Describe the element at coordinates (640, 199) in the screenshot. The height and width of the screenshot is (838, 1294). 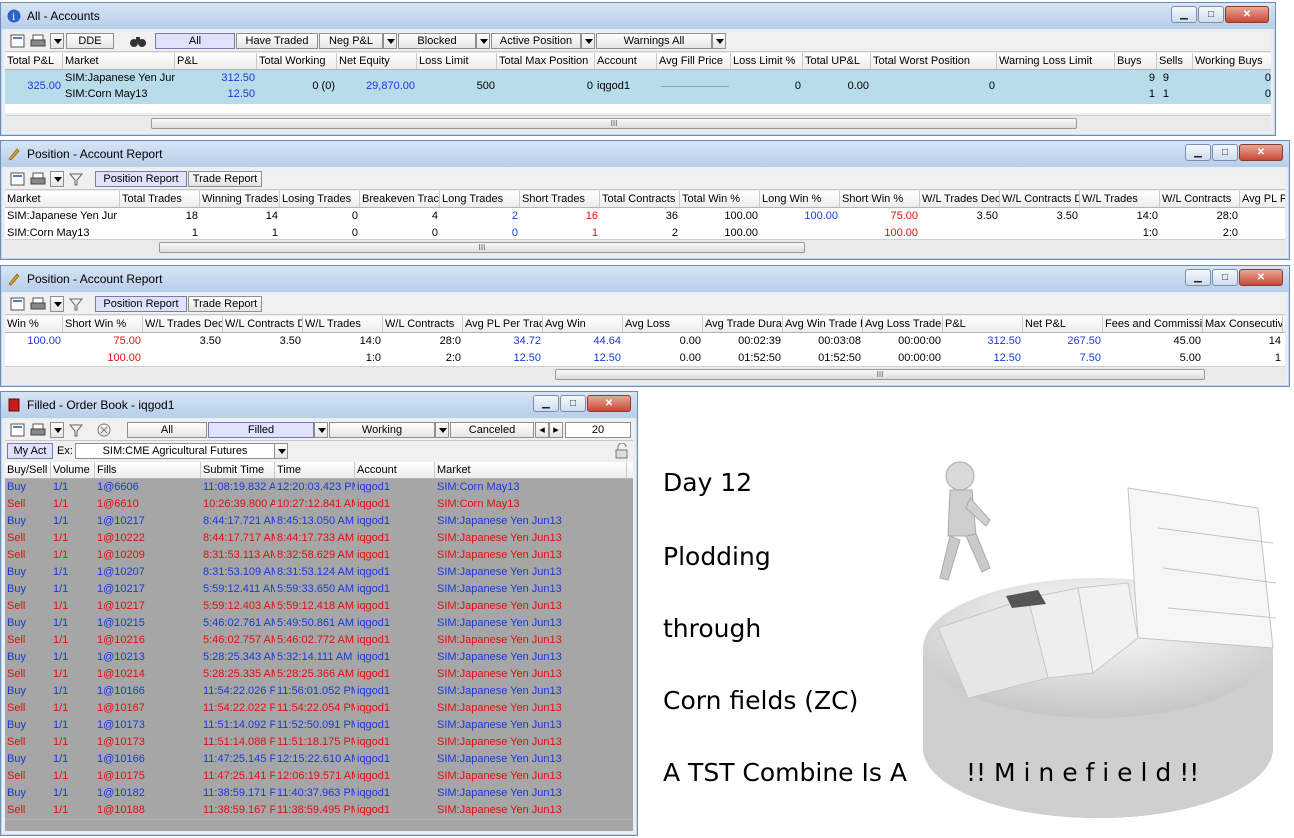
I see `col-total-contracts: Total Contracts` at that location.